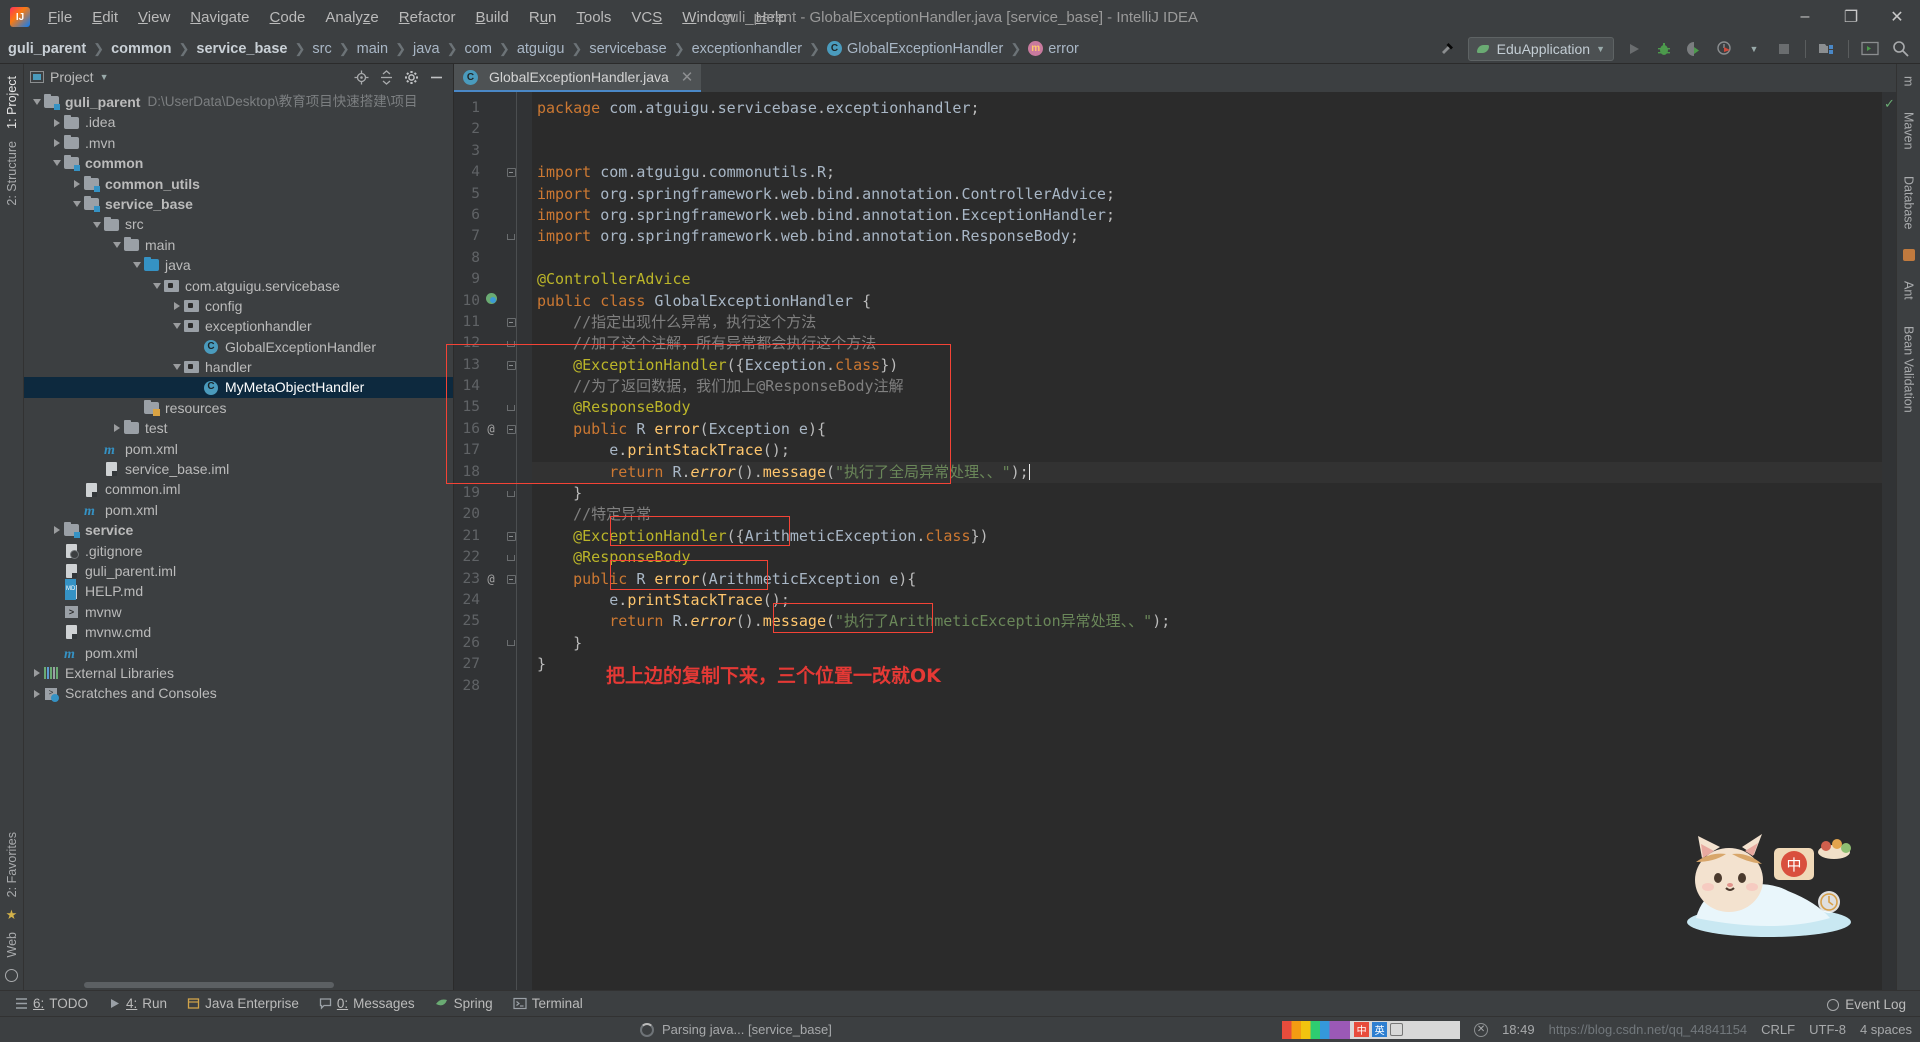 The height and width of the screenshot is (1042, 1920). What do you see at coordinates (1207, 301) in the screenshot?
I see `code-line-10: public class GlobalExceptionHandler {` at bounding box center [1207, 301].